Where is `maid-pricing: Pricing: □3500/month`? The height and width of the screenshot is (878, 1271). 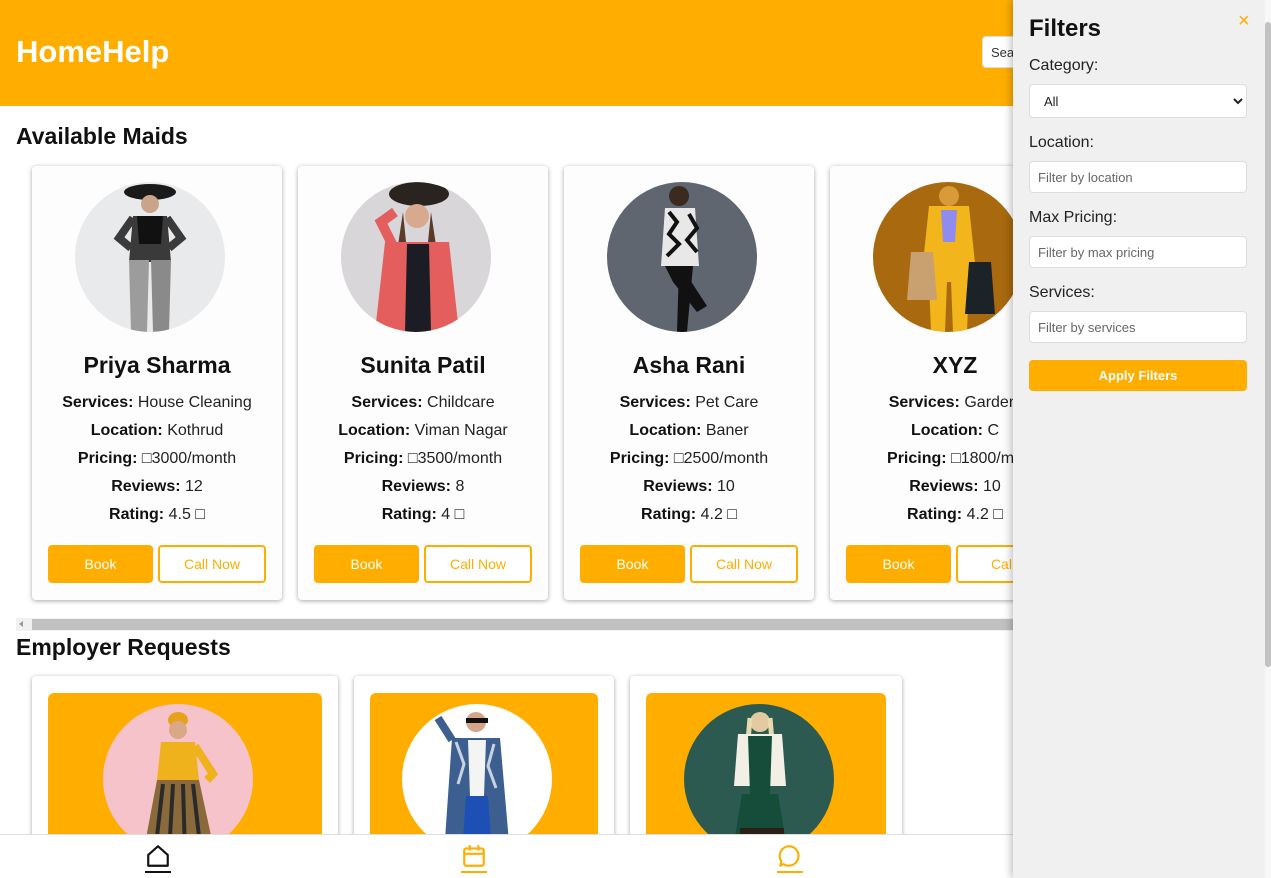
maid-pricing: Pricing: □3500/month is located at coordinates (423, 458).